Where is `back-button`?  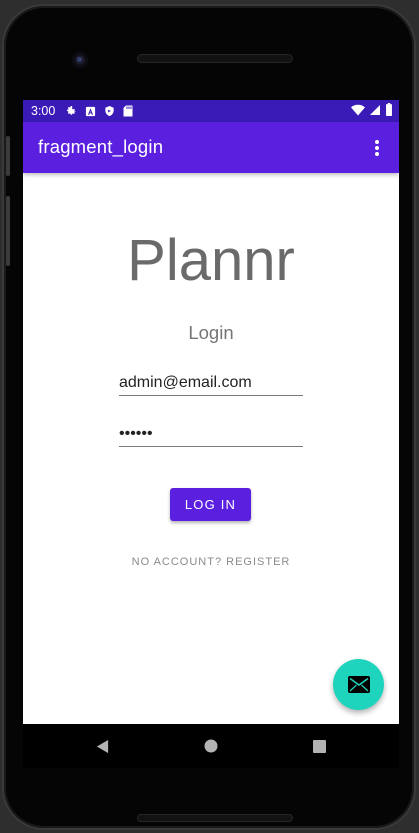
back-button is located at coordinates (102, 746).